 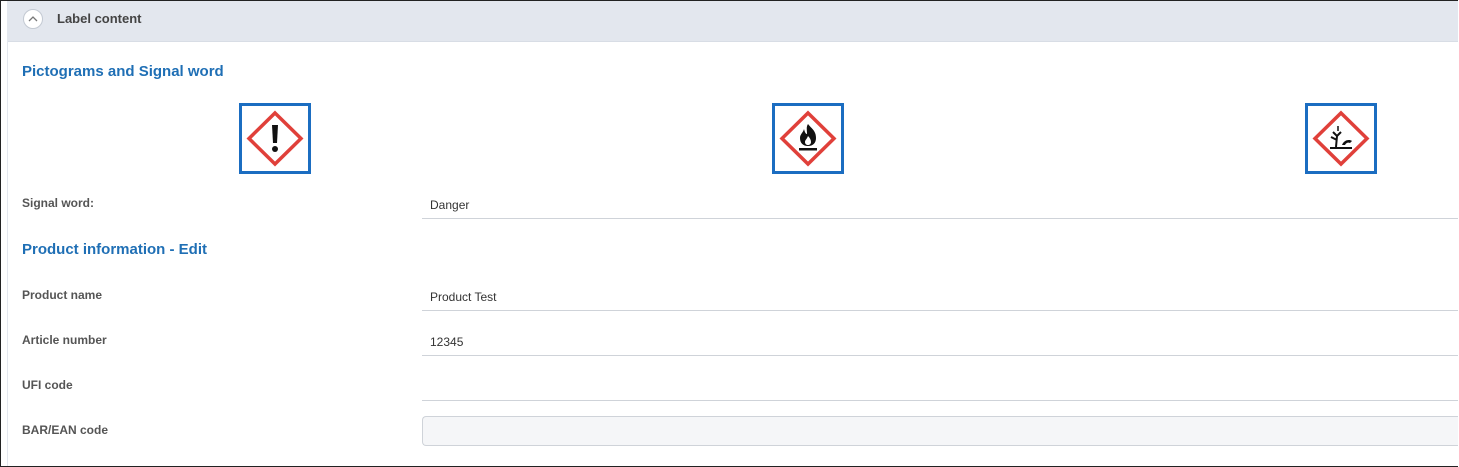 I want to click on pictogram-exclamation, so click(x=275, y=138).